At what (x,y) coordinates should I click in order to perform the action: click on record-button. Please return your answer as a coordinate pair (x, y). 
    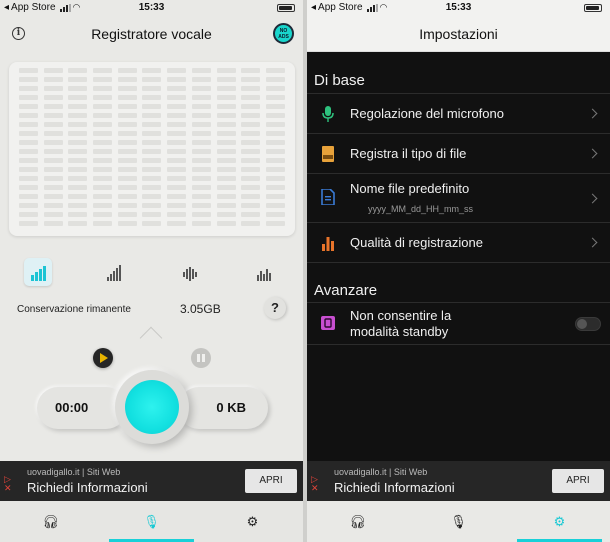
    Looking at the image, I should click on (152, 407).